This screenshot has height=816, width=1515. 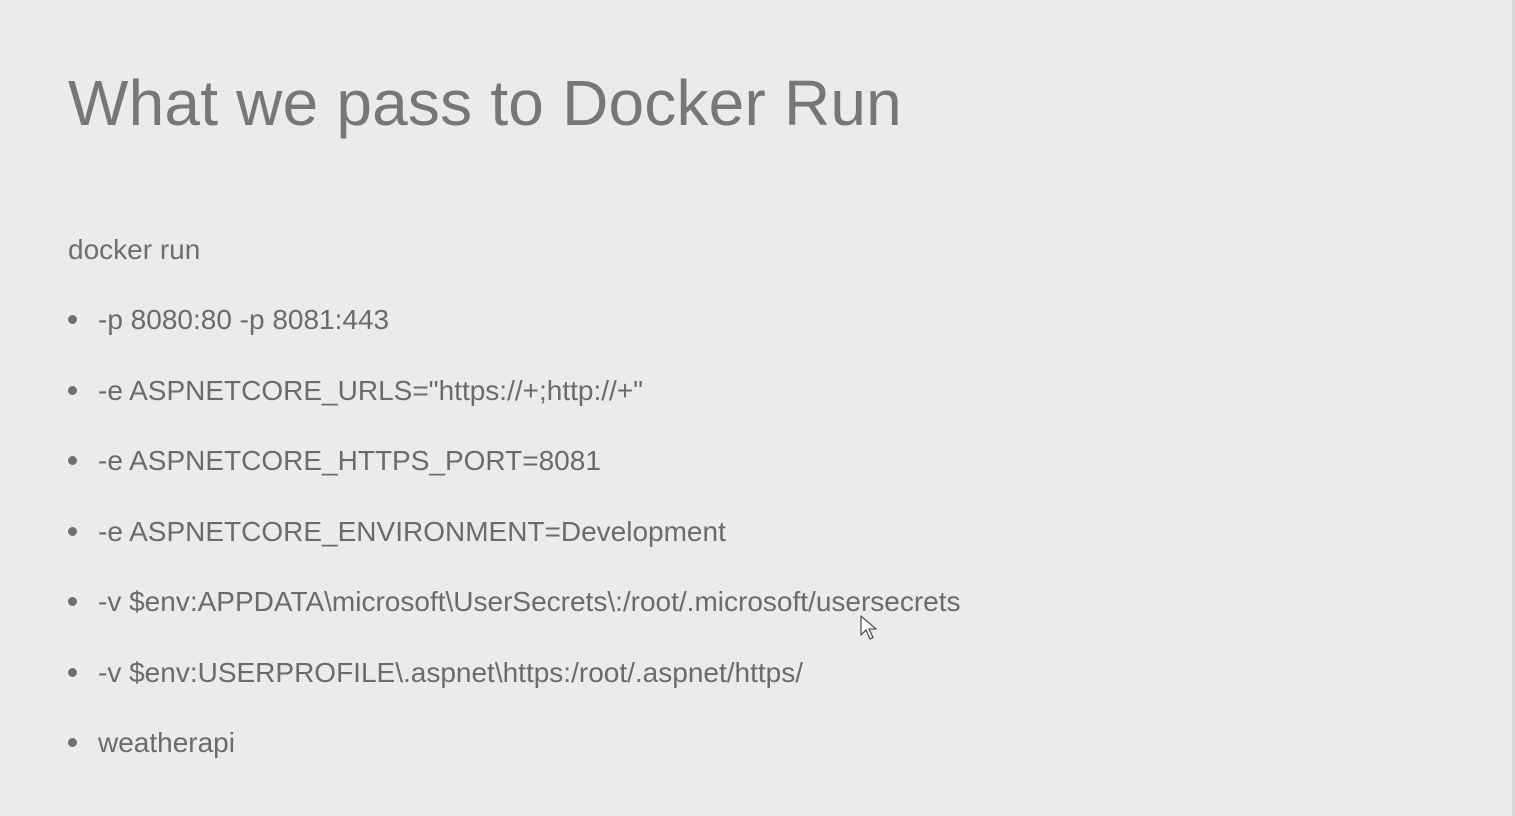 I want to click on option-text: -e ASPNETCORE_URLS="https://+;http://+", so click(x=371, y=390).